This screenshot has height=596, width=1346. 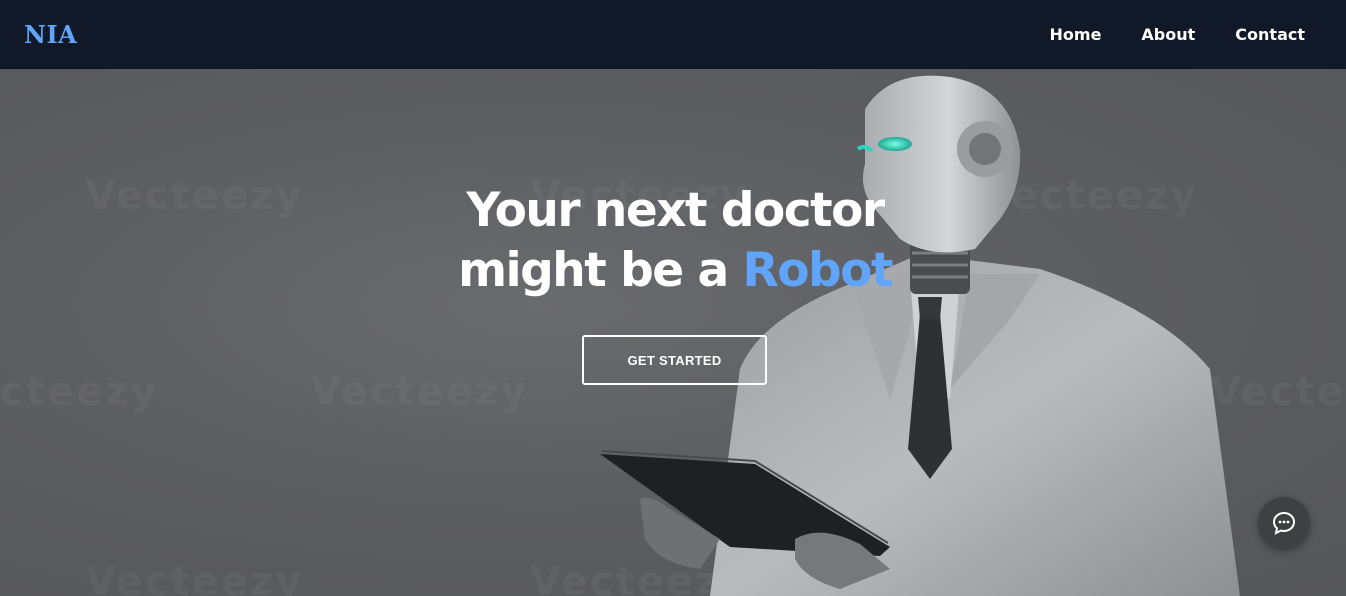 I want to click on chat-bubble-icon, so click(x=1284, y=523).